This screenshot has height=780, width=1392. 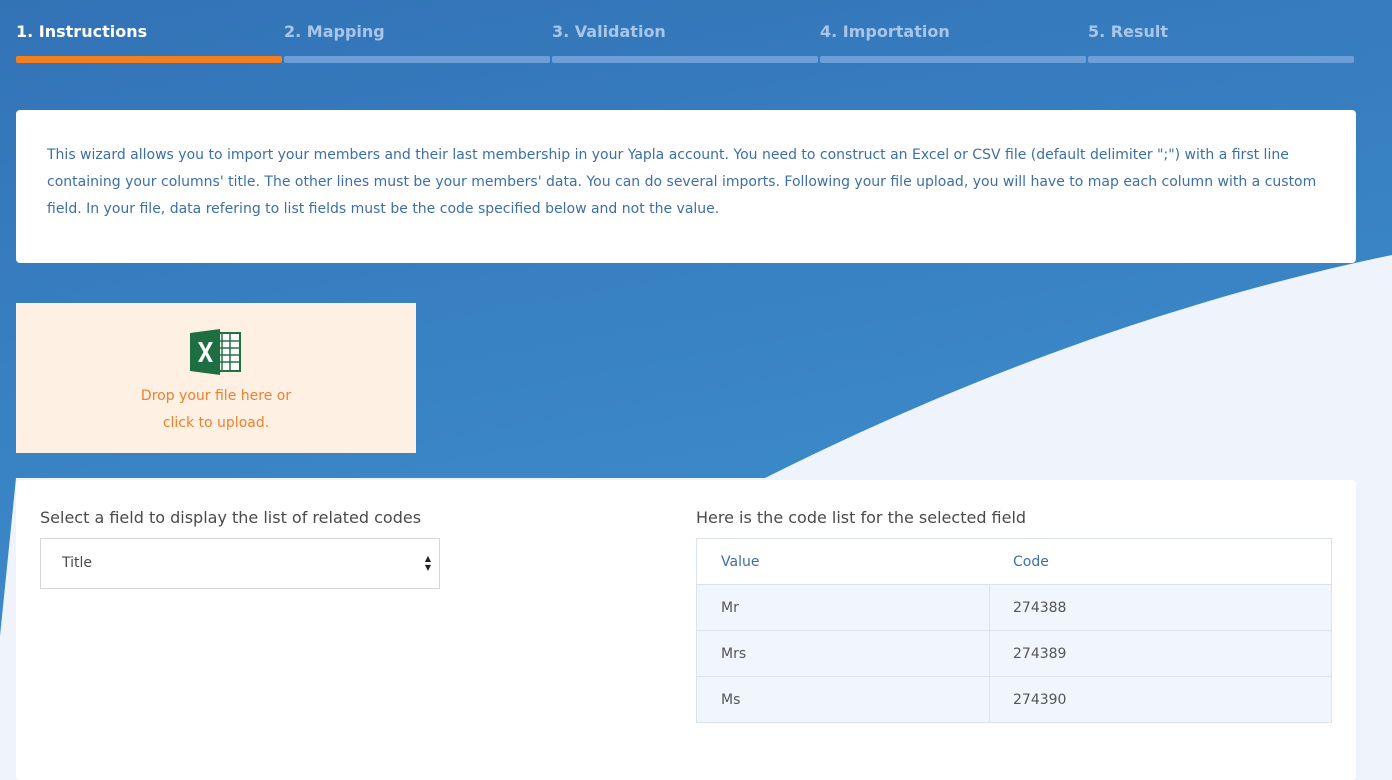 I want to click on step-mapping: 2. Mapping, so click(x=417, y=41).